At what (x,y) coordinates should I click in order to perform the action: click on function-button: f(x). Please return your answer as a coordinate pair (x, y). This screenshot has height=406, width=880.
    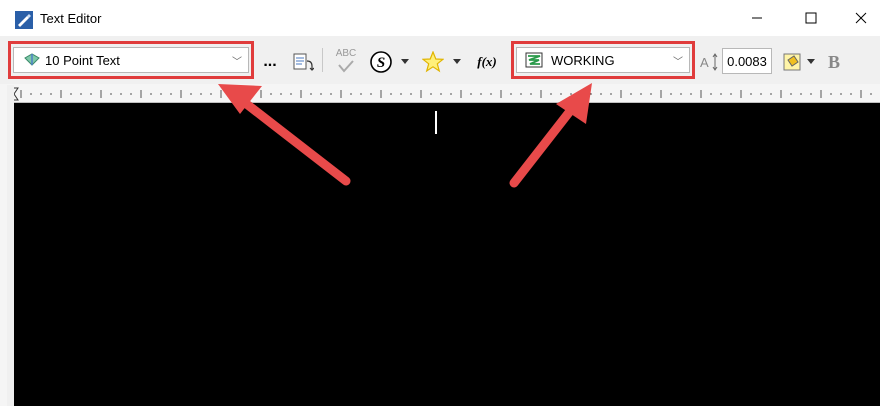
    Looking at the image, I should click on (487, 62).